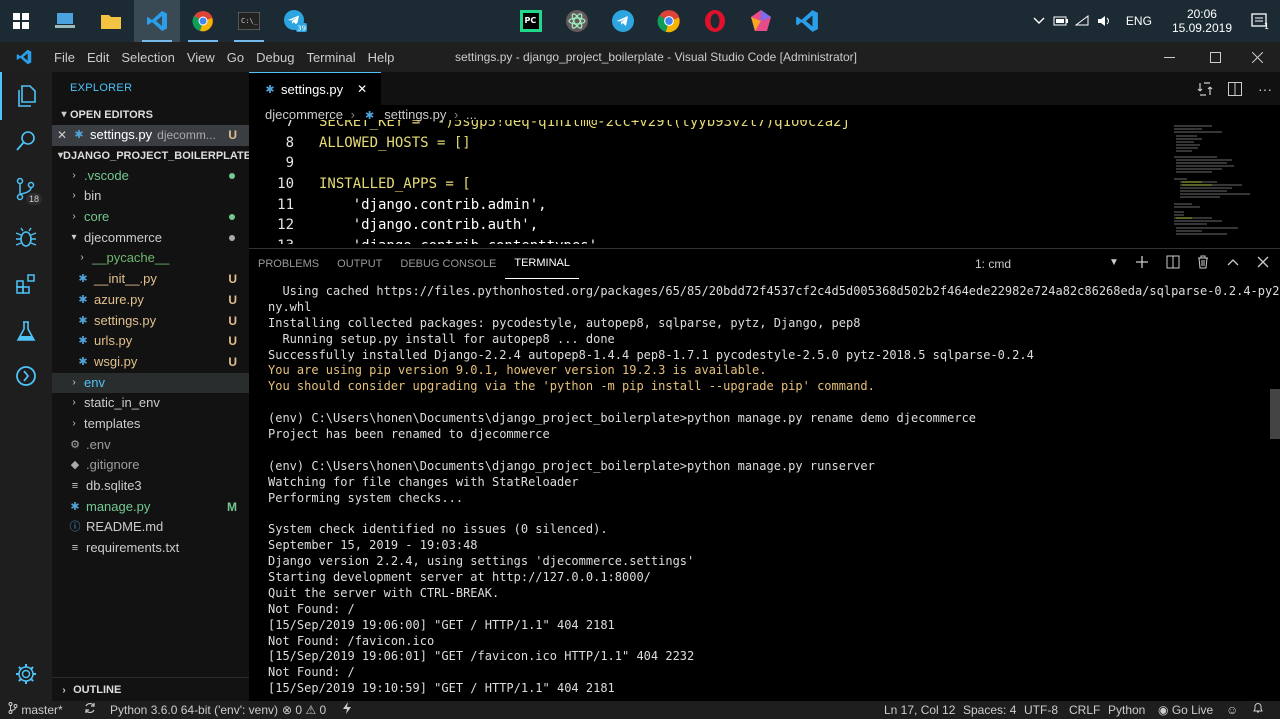 The width and height of the screenshot is (1280, 719). I want to click on problems-status: ⊗ 0 ⚠ 0, so click(304, 710).